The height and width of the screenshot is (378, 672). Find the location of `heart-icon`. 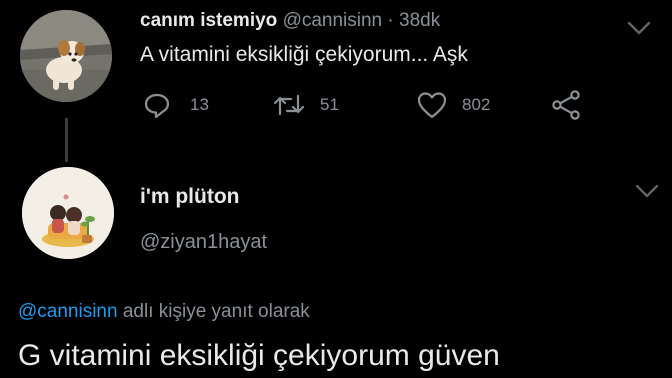

heart-icon is located at coordinates (432, 105).